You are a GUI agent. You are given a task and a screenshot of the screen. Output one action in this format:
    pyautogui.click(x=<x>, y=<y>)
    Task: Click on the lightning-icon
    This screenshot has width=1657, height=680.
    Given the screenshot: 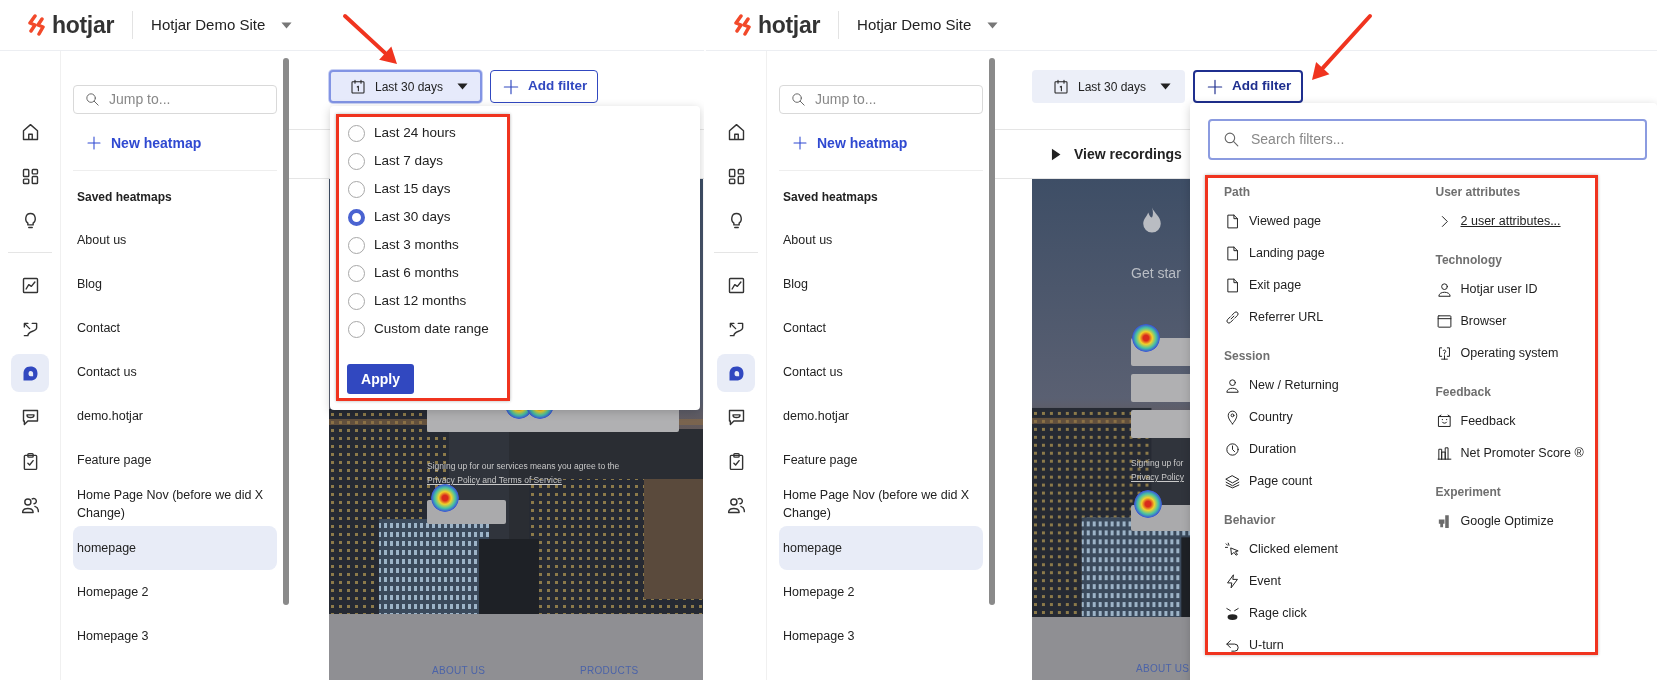 What is the action you would take?
    pyautogui.click(x=1232, y=581)
    